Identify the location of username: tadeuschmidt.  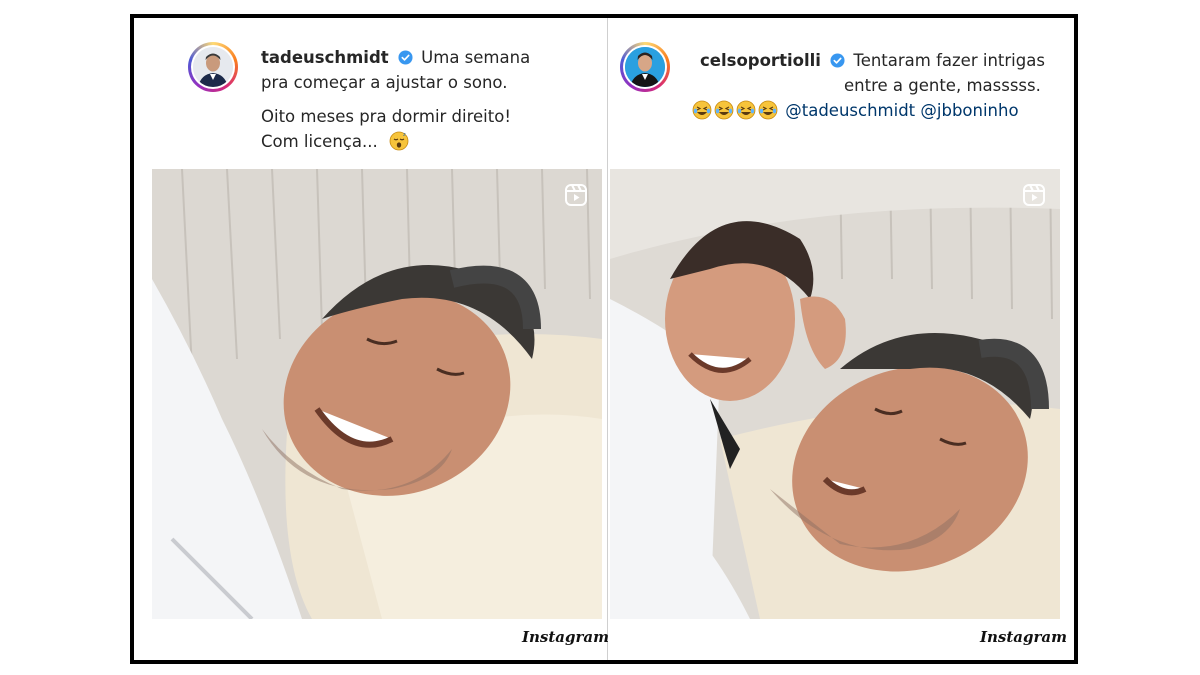
(325, 57).